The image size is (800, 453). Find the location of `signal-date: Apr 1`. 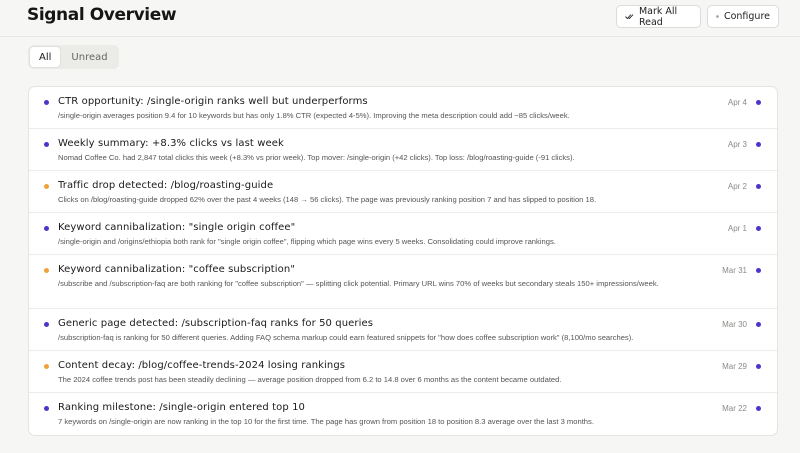

signal-date: Apr 1 is located at coordinates (737, 228).